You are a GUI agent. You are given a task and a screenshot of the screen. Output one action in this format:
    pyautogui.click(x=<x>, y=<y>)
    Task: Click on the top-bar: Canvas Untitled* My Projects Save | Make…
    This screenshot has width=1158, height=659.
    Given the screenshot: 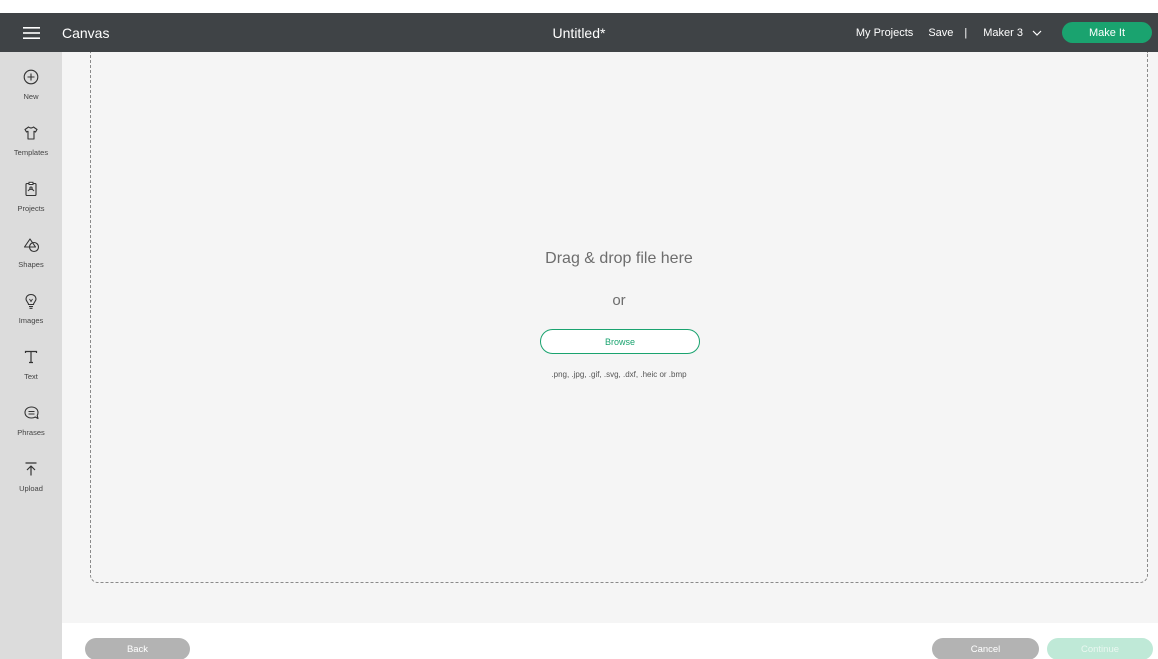 What is the action you would take?
    pyautogui.click(x=579, y=32)
    